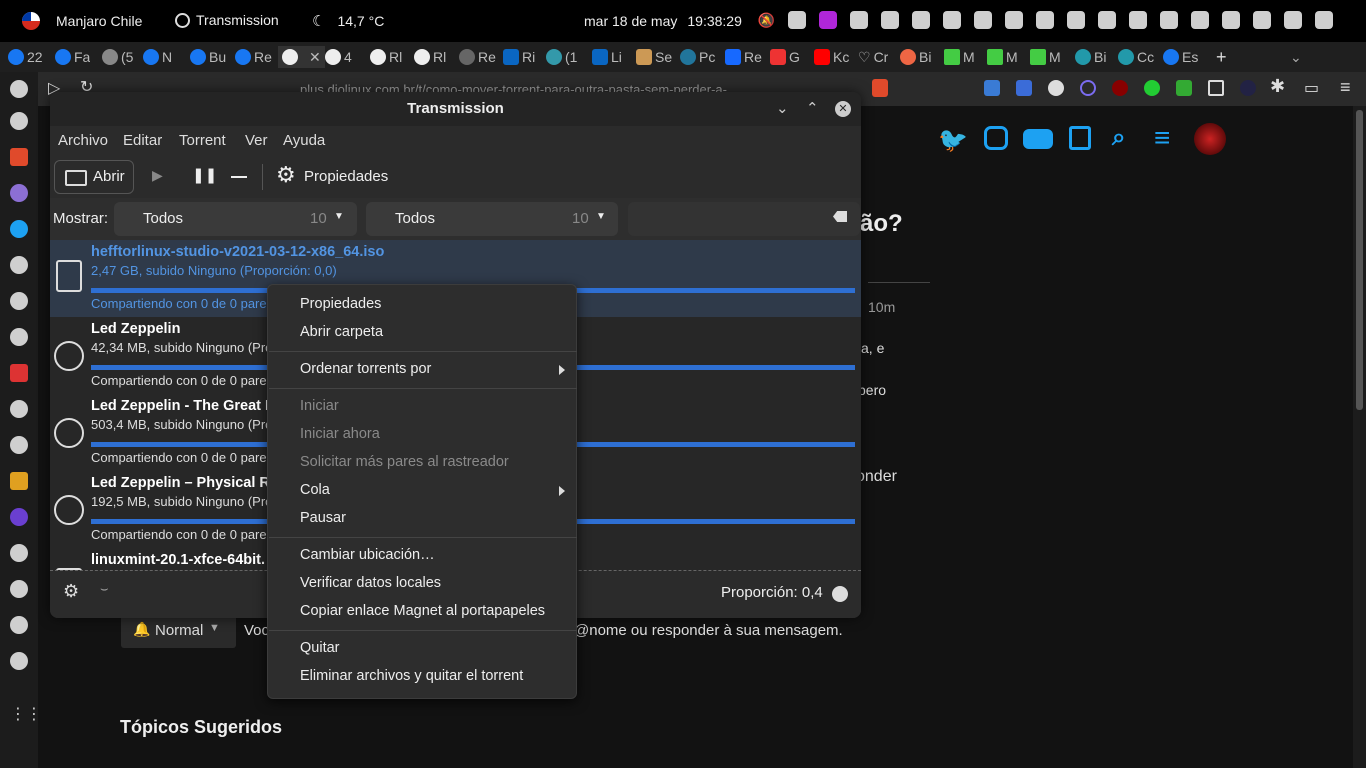 This screenshot has height=768, width=1366. What do you see at coordinates (333, 177) in the screenshot?
I see `properties-button: ⚙ Propiedades` at bounding box center [333, 177].